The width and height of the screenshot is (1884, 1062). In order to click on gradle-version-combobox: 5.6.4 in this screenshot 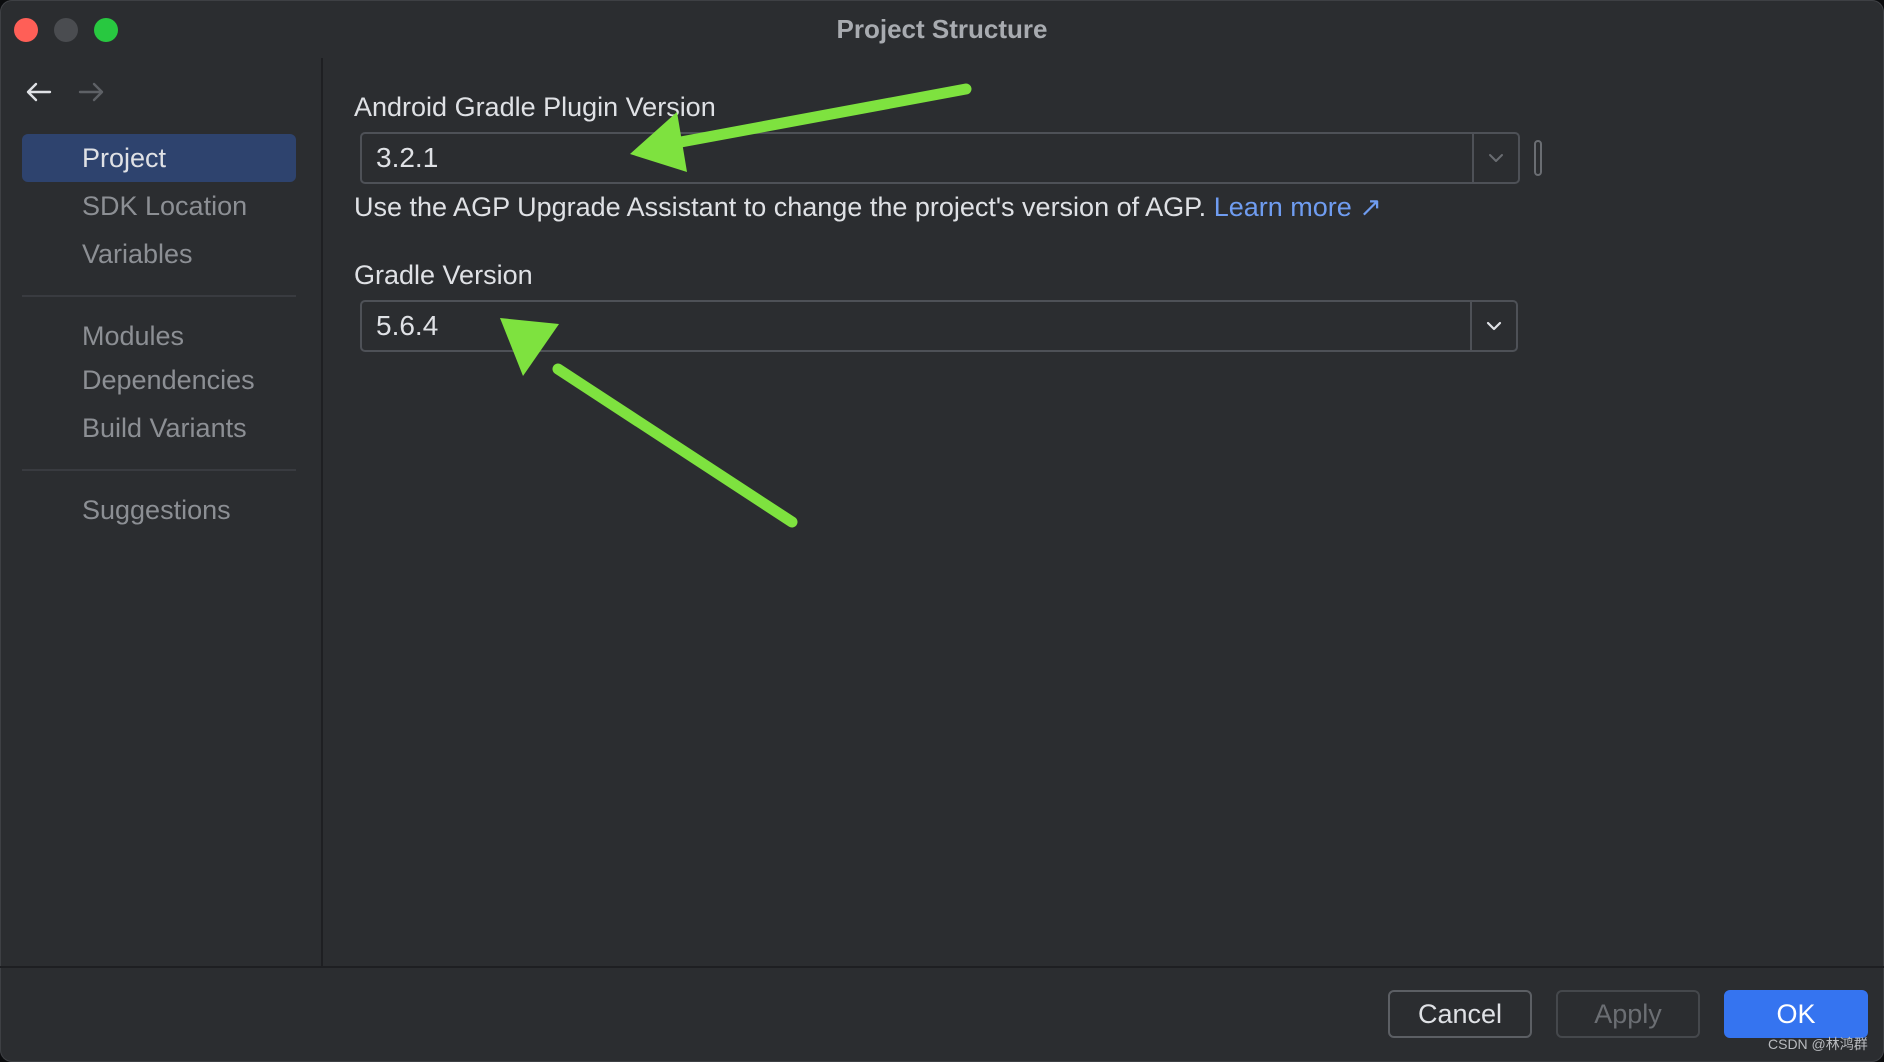, I will do `click(939, 326)`.